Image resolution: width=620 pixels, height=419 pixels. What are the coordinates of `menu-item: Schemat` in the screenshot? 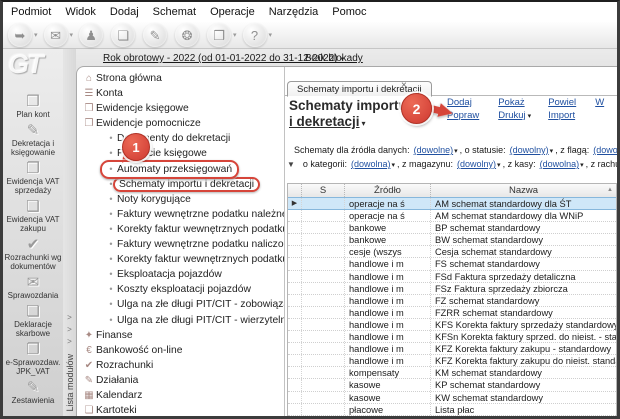 It's located at (174, 12).